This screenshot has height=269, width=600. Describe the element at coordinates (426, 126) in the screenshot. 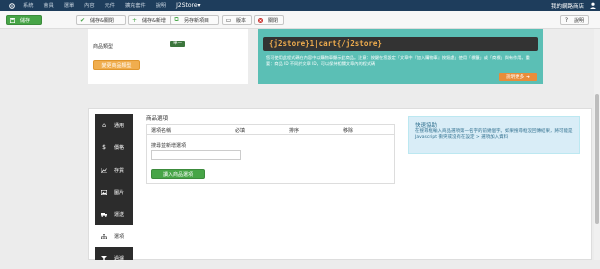

I see `quick-help-title: 快速協助` at that location.